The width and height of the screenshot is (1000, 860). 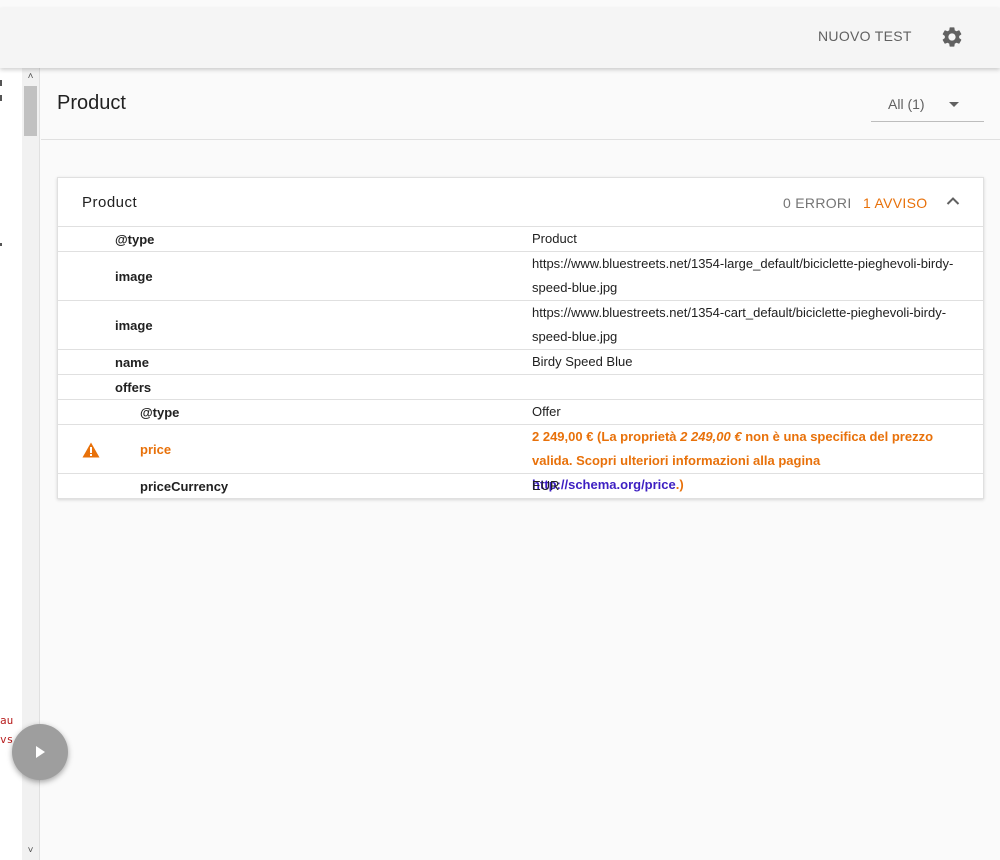 I want to click on table-row: priceCurrency EUR, so click(x=520, y=486).